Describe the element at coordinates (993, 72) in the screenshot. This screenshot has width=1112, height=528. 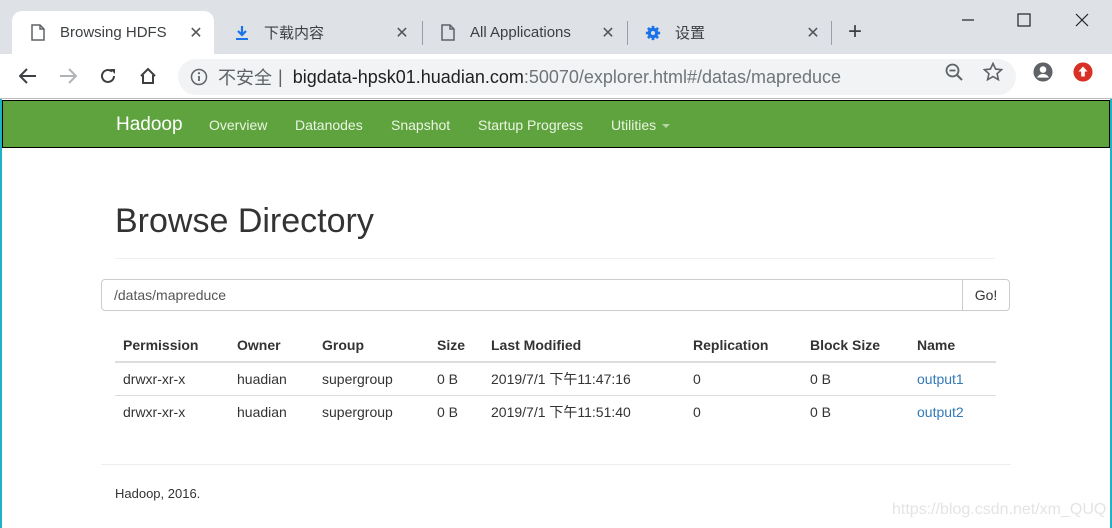
I see `bookmark-star-icon` at that location.